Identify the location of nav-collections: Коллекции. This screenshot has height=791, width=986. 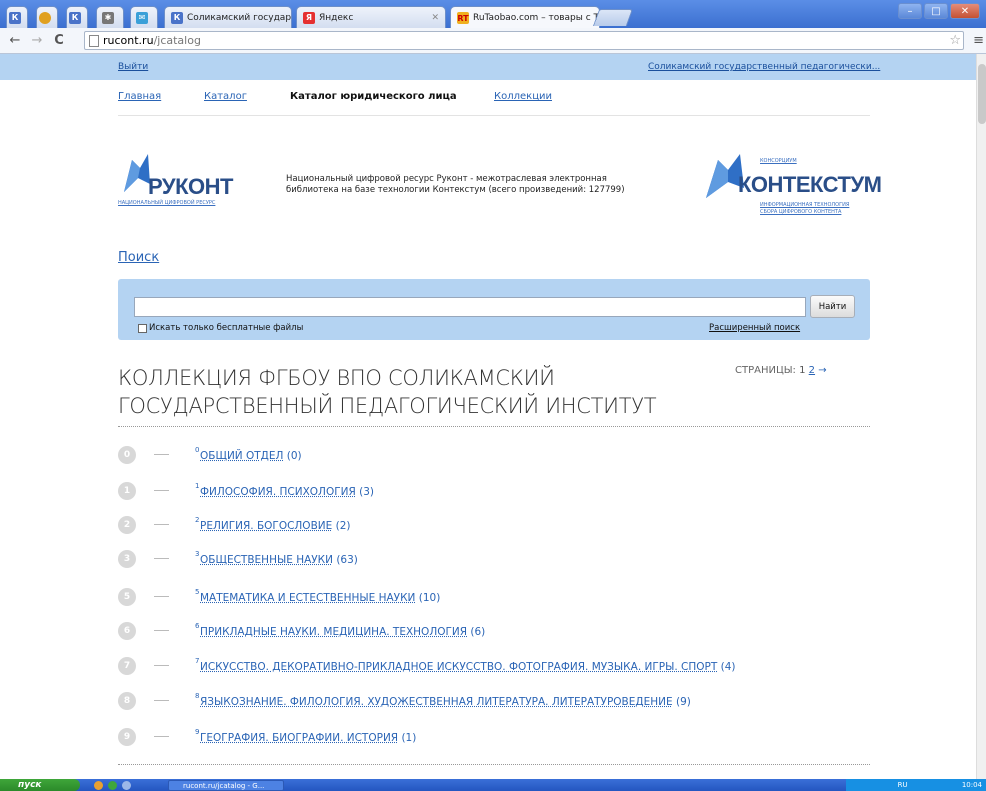
(523, 96).